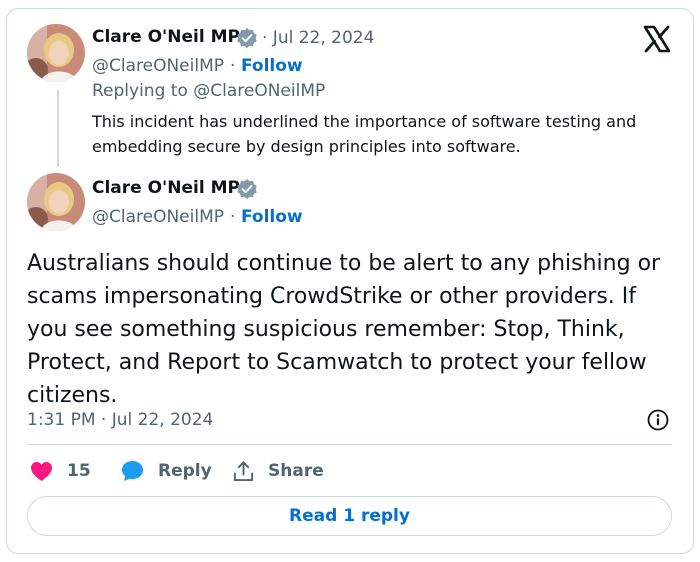  Describe the element at coordinates (166, 37) in the screenshot. I see `quoted-author-name: Clare O'Neil MP` at that location.